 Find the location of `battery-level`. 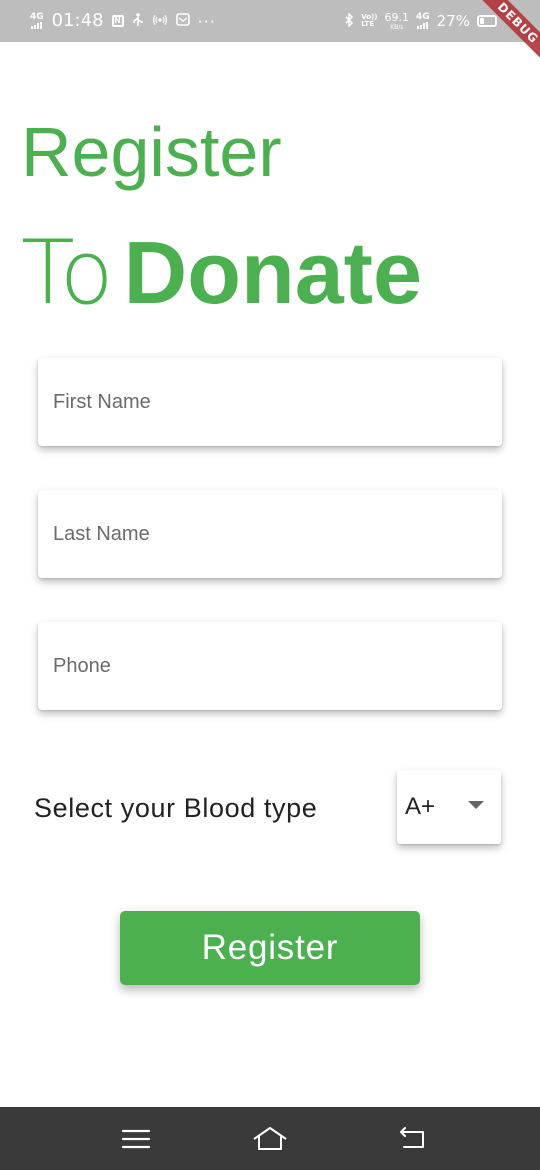

battery-level is located at coordinates (482, 21).